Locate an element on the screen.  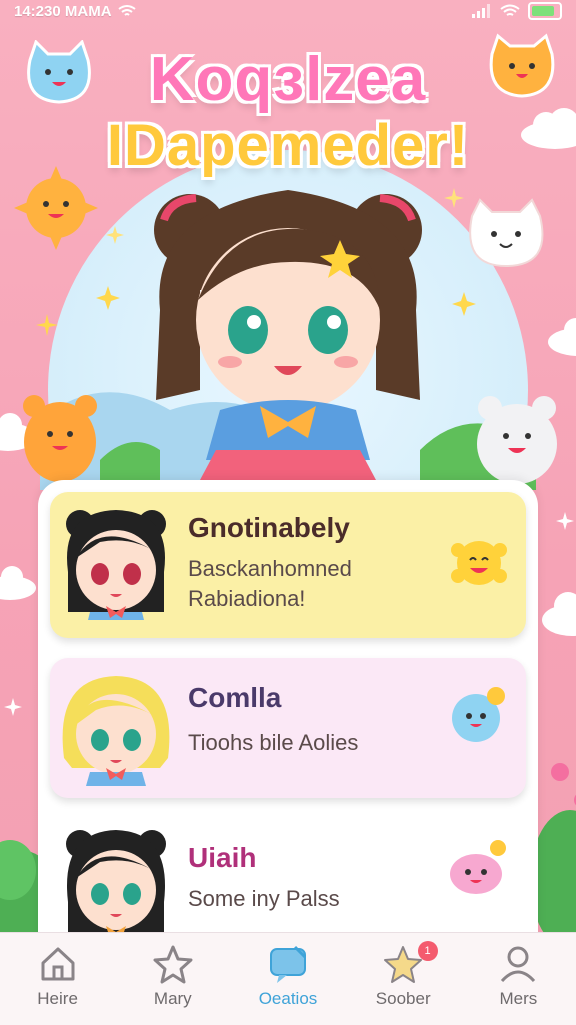
signal-icon is located at coordinates (481, 11).